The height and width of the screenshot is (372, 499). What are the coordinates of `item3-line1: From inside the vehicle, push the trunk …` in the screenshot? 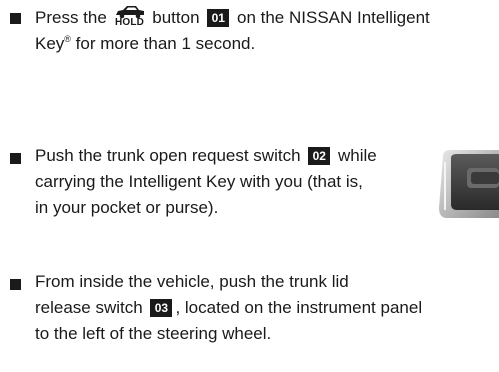 It's located at (192, 281).